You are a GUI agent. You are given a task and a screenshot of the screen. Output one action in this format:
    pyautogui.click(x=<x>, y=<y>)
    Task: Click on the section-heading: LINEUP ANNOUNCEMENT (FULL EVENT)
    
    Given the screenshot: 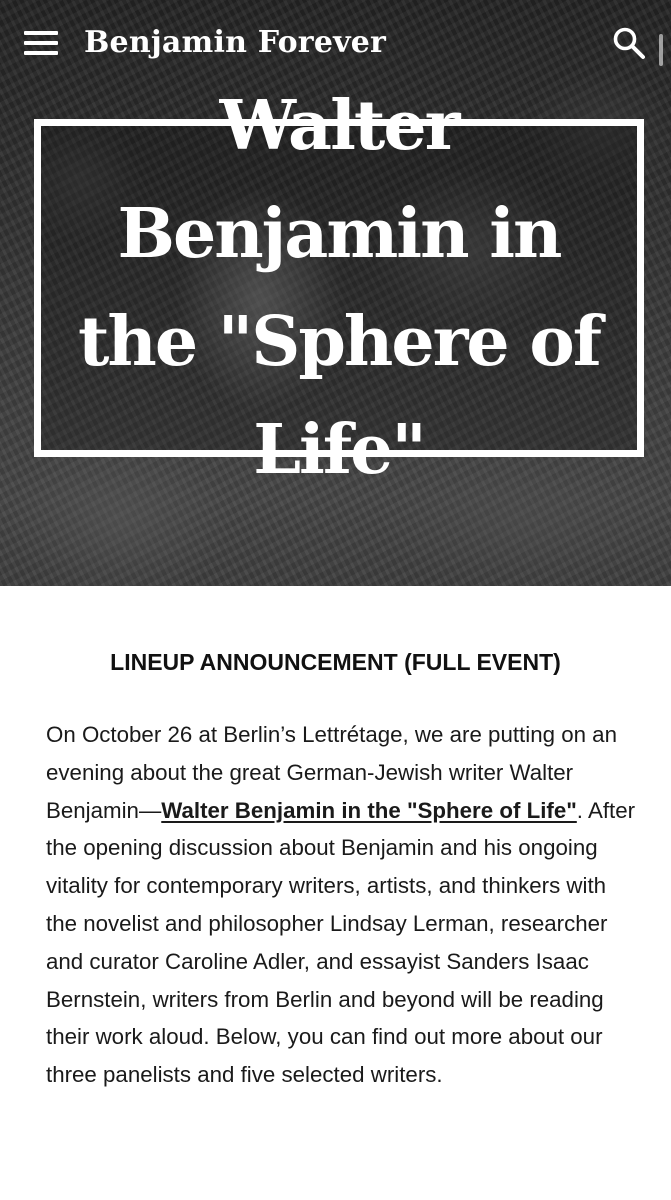 What is the action you would take?
    pyautogui.click(x=335, y=662)
    